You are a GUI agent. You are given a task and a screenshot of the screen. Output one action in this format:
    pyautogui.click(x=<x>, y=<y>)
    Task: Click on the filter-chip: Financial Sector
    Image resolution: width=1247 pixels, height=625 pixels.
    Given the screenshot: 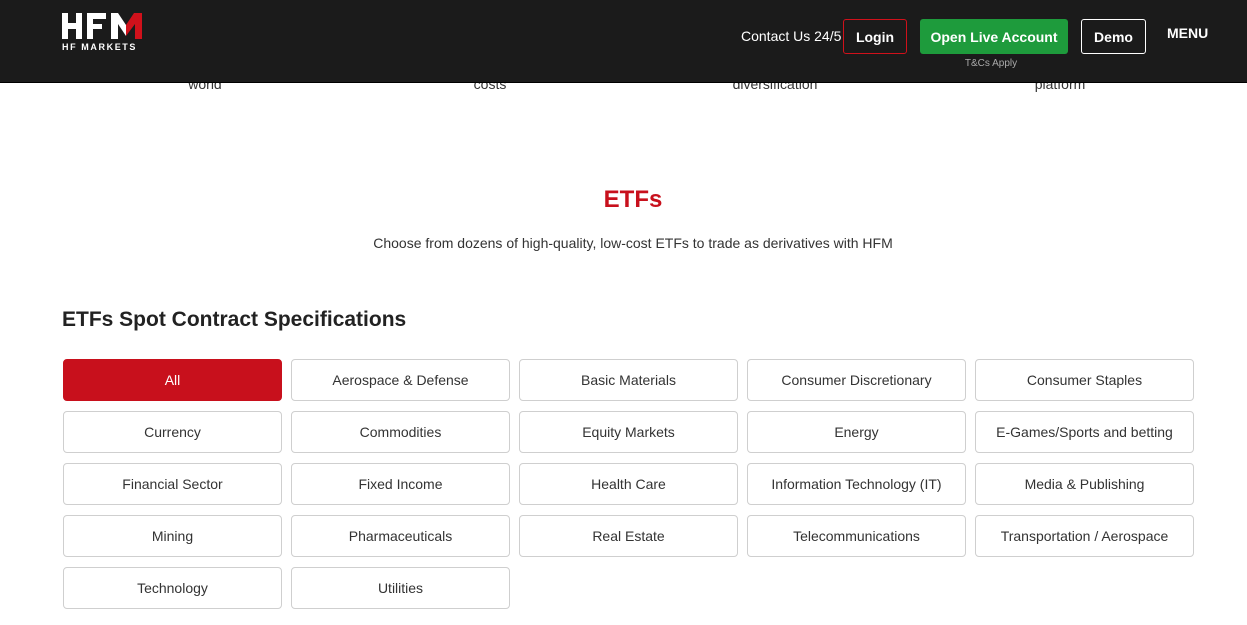 What is the action you would take?
    pyautogui.click(x=172, y=484)
    